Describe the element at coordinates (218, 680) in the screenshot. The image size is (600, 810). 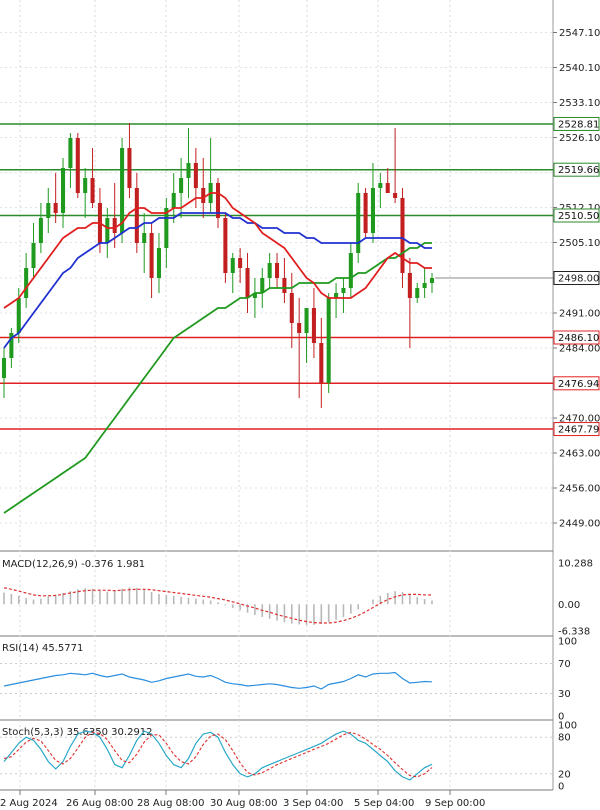
I see `rsi-line` at that location.